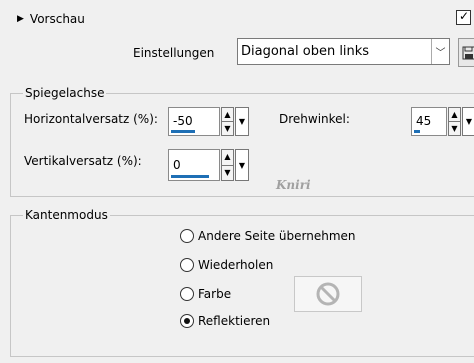 The height and width of the screenshot is (363, 474). Describe the element at coordinates (468, 121) in the screenshot. I see `rotation-angle-dropdown-icon: ▼` at that location.